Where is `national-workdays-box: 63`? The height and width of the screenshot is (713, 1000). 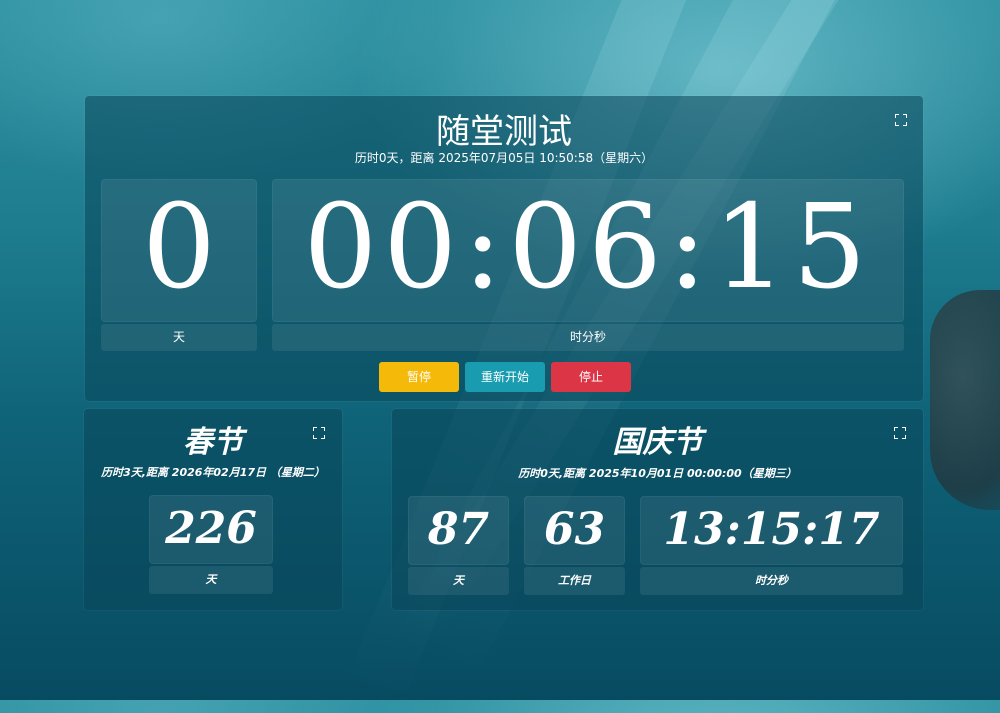
national-workdays-box: 63 is located at coordinates (574, 530).